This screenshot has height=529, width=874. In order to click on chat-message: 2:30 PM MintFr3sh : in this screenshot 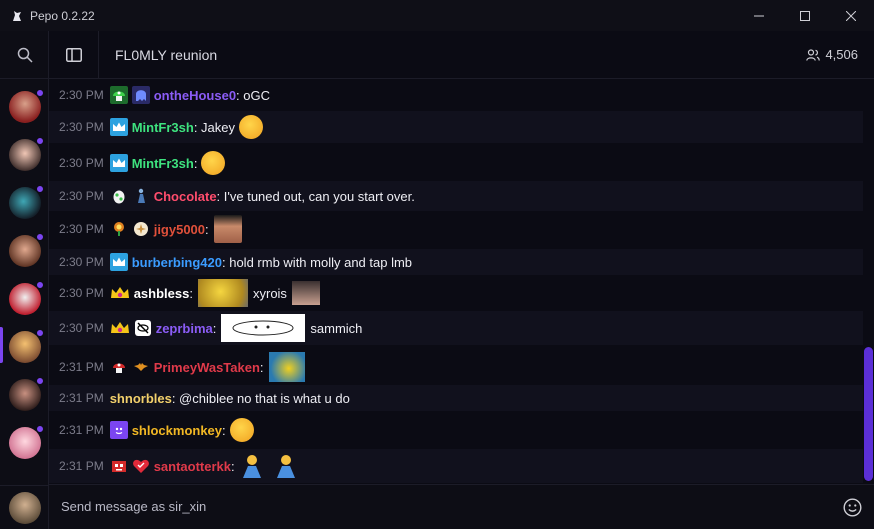, I will do `click(456, 163)`.